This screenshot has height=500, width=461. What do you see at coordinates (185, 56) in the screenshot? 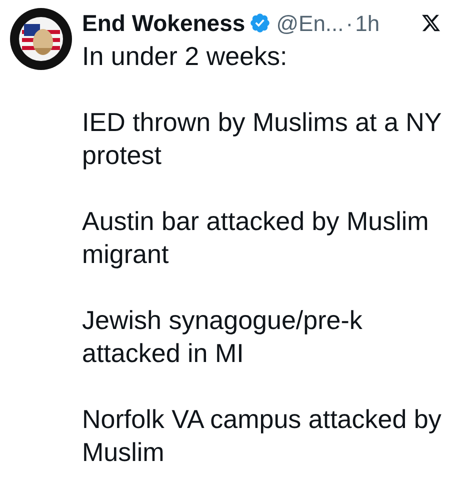
I see `tweet-paragraph: In under 2 weeks:` at bounding box center [185, 56].